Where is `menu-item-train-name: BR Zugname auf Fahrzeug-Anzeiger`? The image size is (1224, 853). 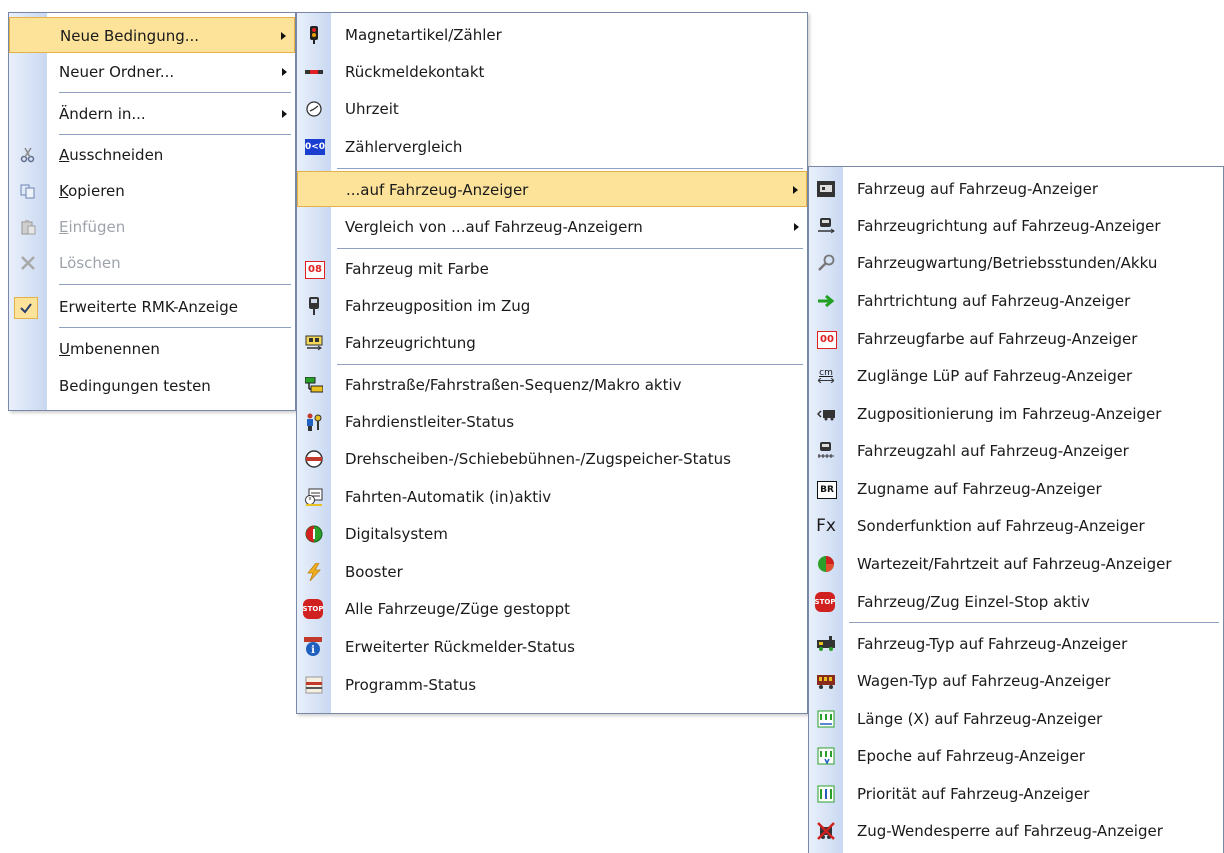 menu-item-train-name: BR Zugname auf Fahrzeug-Anzeiger is located at coordinates (1016, 489).